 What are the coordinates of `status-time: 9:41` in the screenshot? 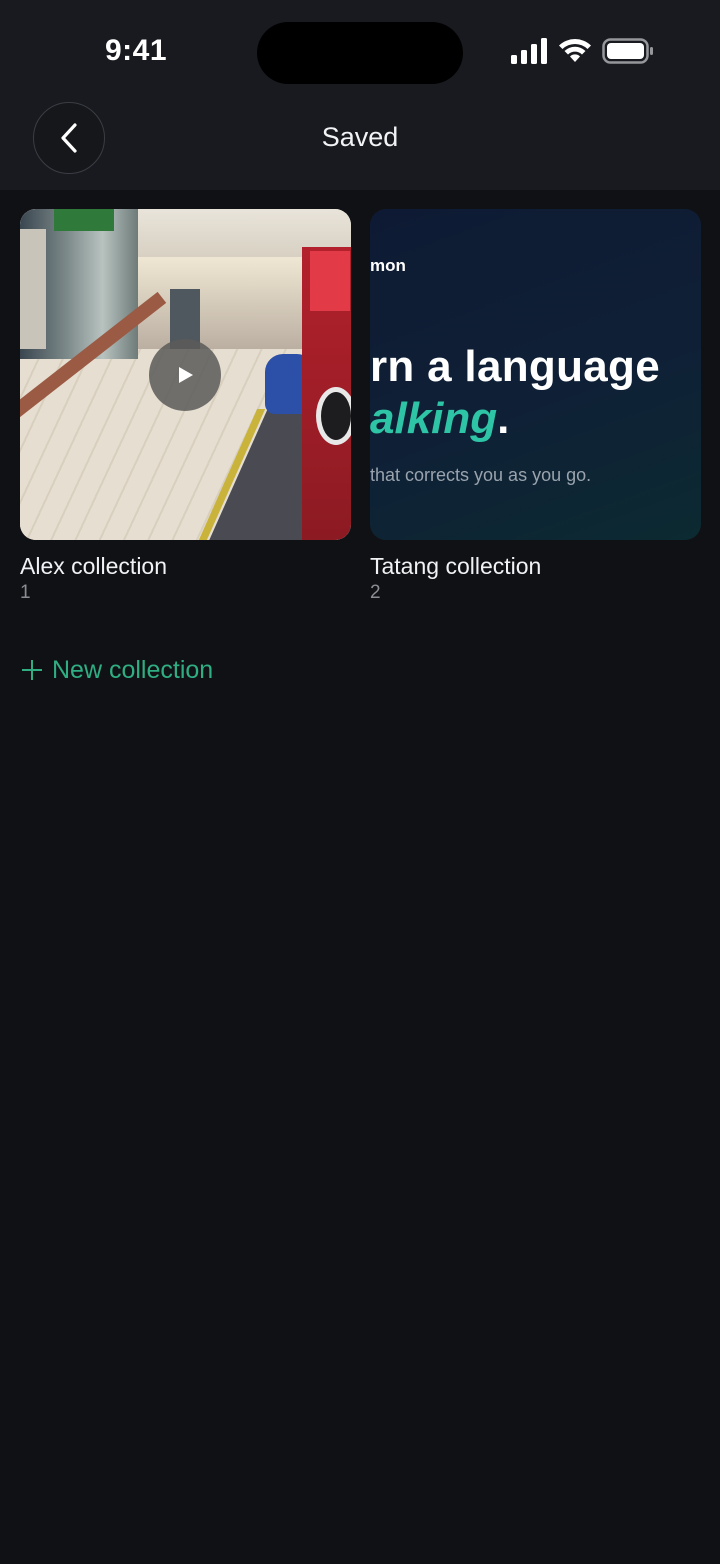 It's located at (136, 50).